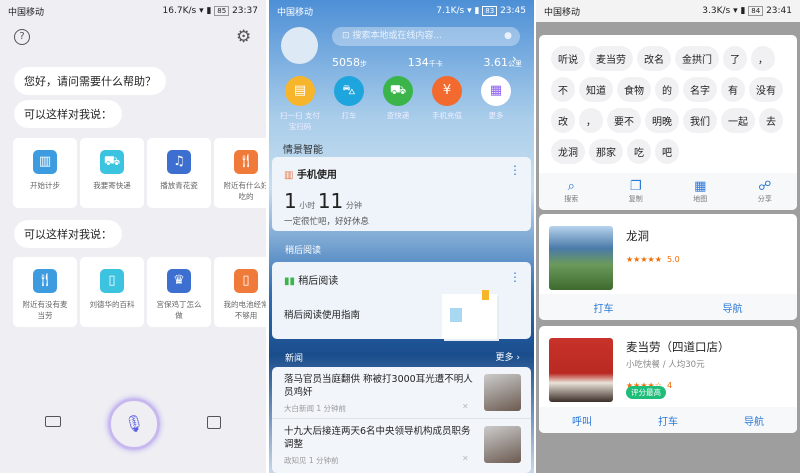  What do you see at coordinates (435, 64) in the screenshot?
I see `stat-unit: 千卡` at bounding box center [435, 64].